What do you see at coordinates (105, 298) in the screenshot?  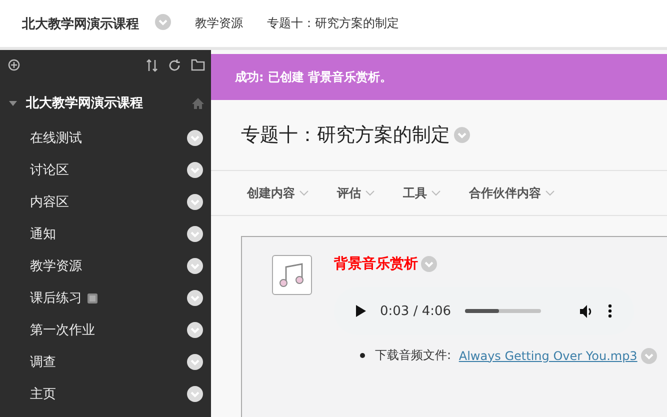 I see `sidebar-item: 课后练习` at bounding box center [105, 298].